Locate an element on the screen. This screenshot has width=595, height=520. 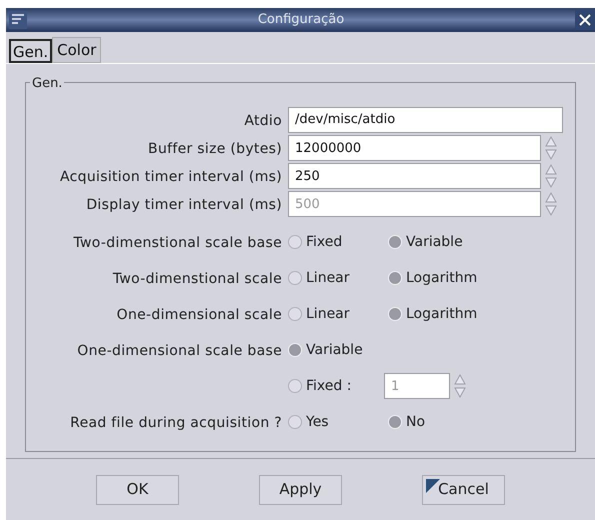
input-field: 250 is located at coordinates (414, 176).